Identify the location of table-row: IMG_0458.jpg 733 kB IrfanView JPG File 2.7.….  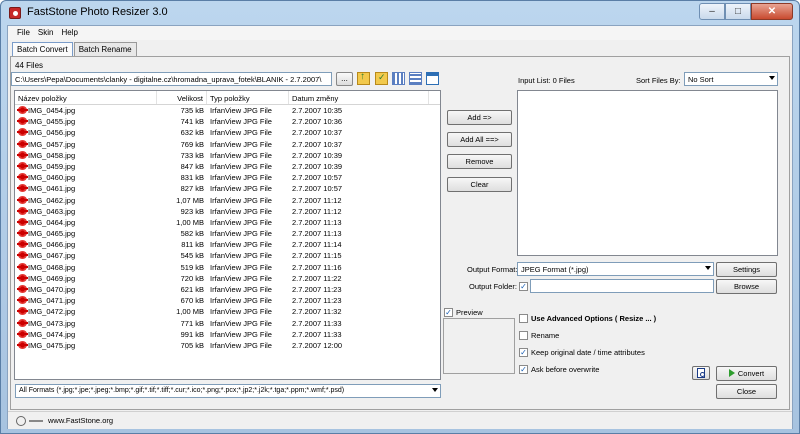
(227, 155).